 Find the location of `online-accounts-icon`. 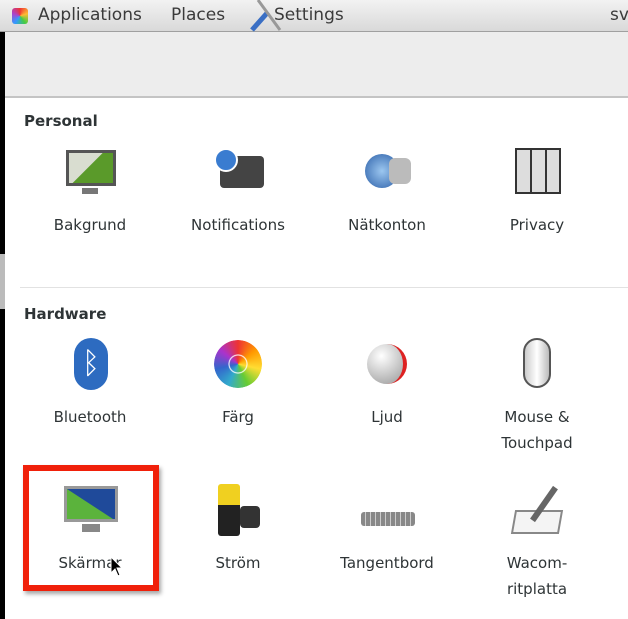

online-accounts-icon is located at coordinates (387, 172).